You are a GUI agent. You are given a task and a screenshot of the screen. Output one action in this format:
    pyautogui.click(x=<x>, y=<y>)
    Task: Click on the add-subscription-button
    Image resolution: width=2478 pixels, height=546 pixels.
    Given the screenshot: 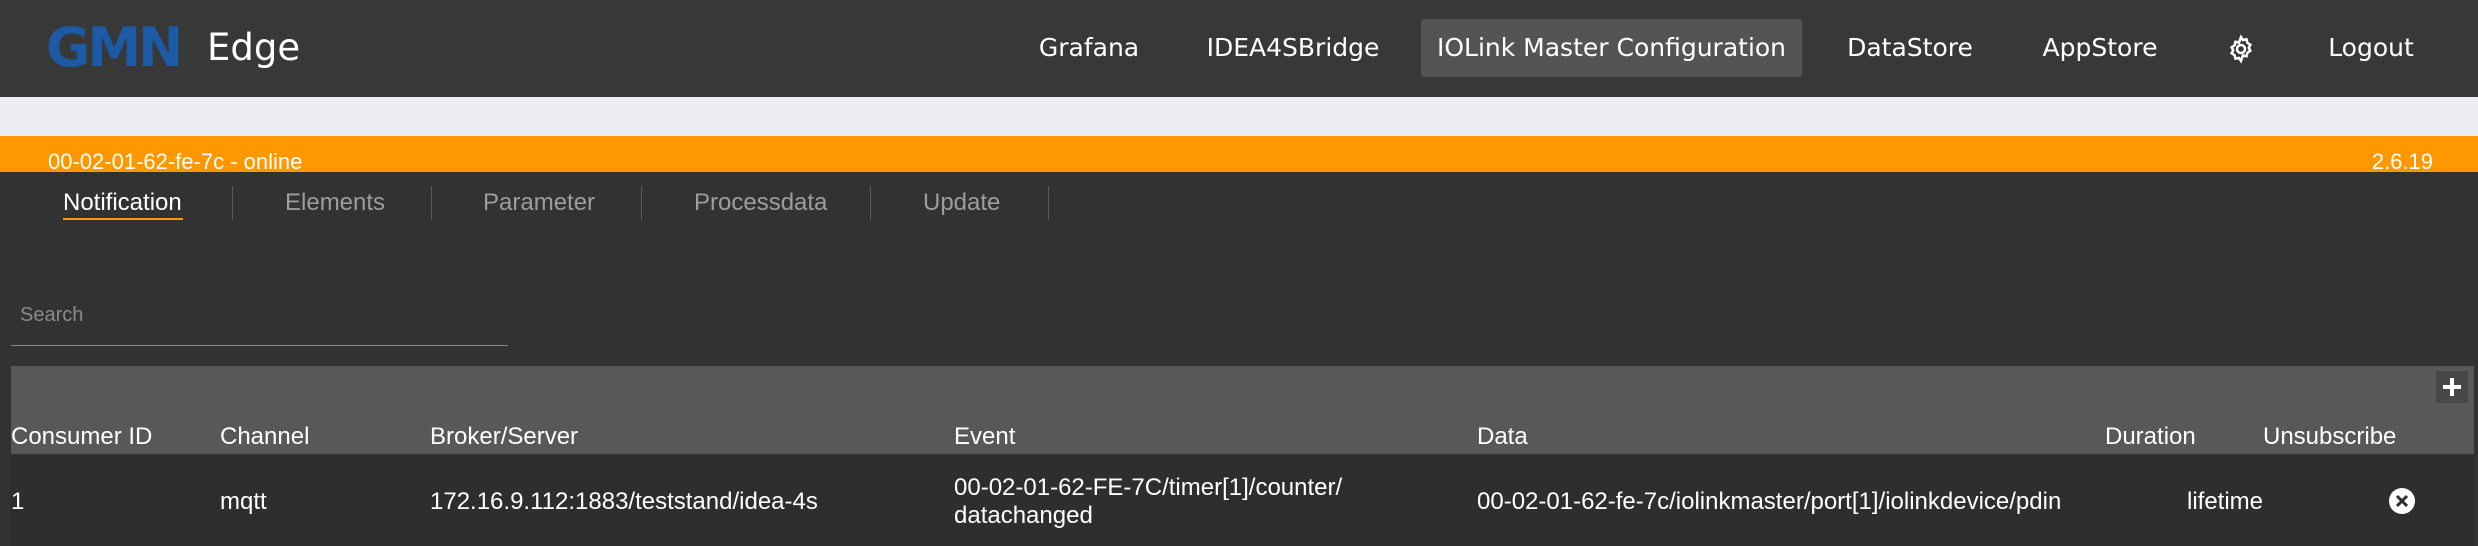 What is the action you would take?
    pyautogui.click(x=2452, y=387)
    